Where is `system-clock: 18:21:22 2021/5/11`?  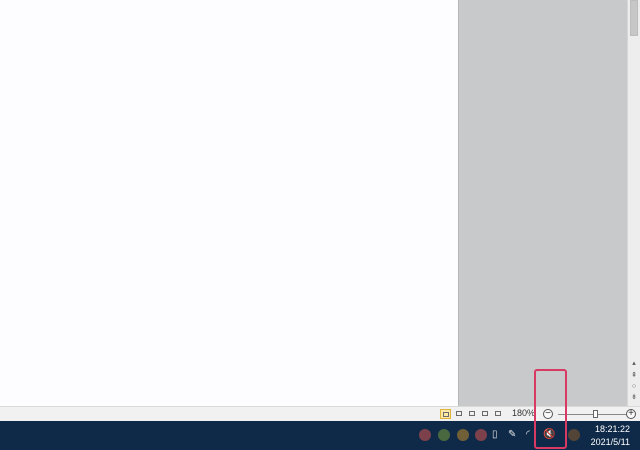 system-clock: 18:21:22 2021/5/11 is located at coordinates (610, 436).